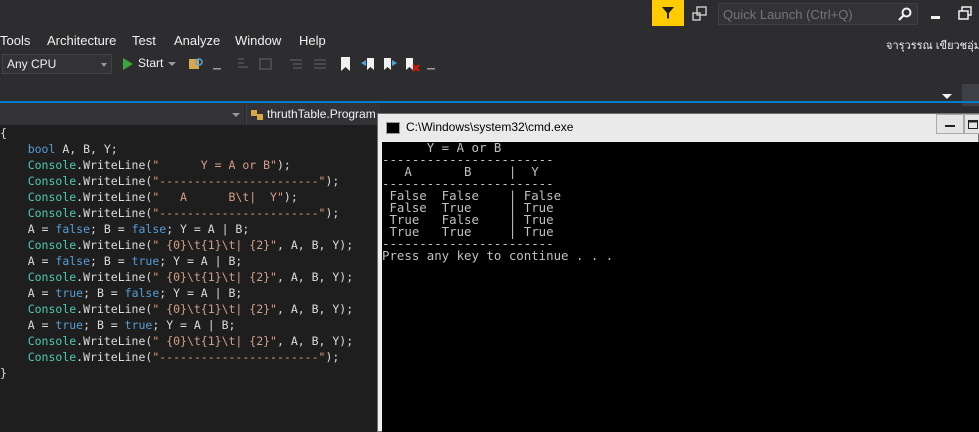 The width and height of the screenshot is (979, 432). I want to click on menu-architecture: Architecture, so click(81, 40).